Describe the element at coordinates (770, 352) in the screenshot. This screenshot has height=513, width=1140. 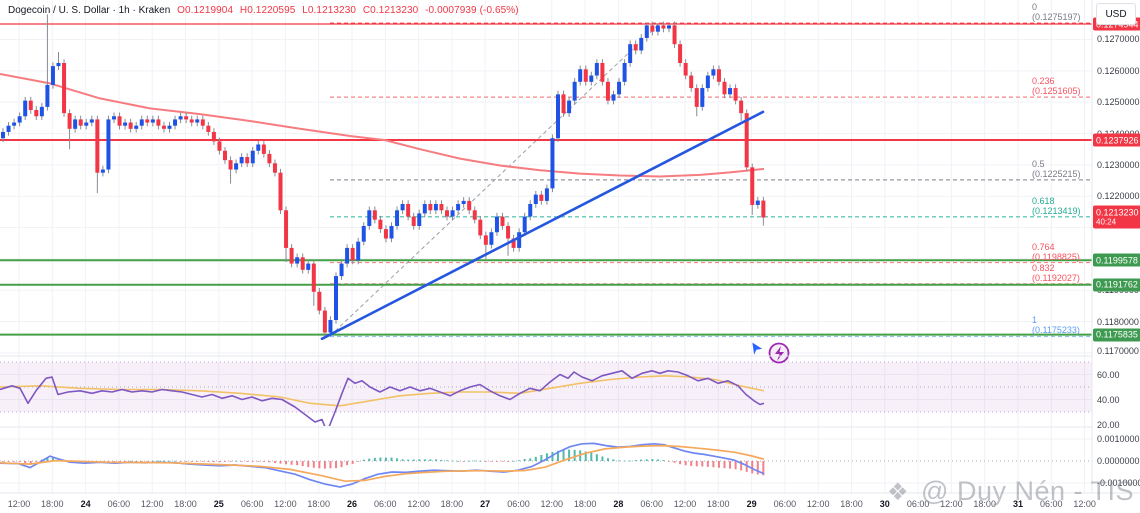
I see `flash-emoji-sticker` at that location.